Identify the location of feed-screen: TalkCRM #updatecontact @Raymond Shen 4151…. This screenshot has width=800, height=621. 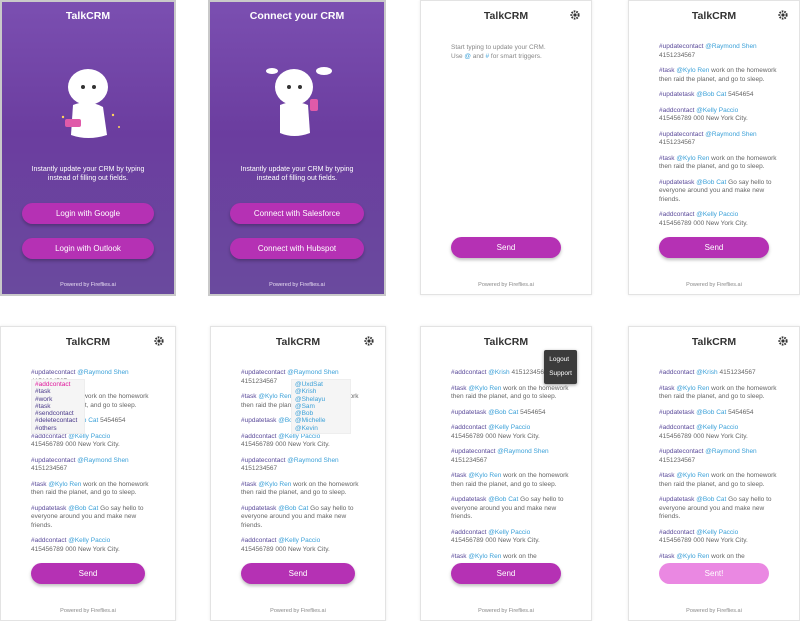
(714, 147).